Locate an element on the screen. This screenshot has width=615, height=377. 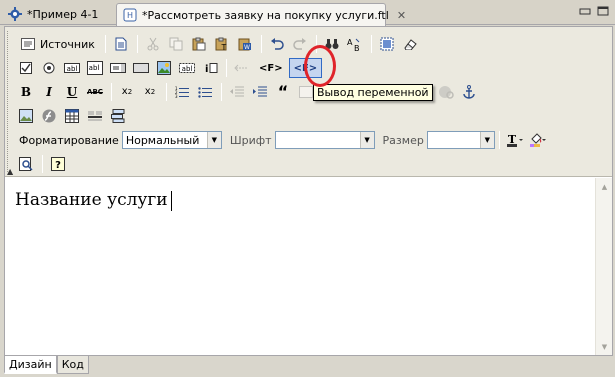
bulleted-list-icon is located at coordinates (205, 92).